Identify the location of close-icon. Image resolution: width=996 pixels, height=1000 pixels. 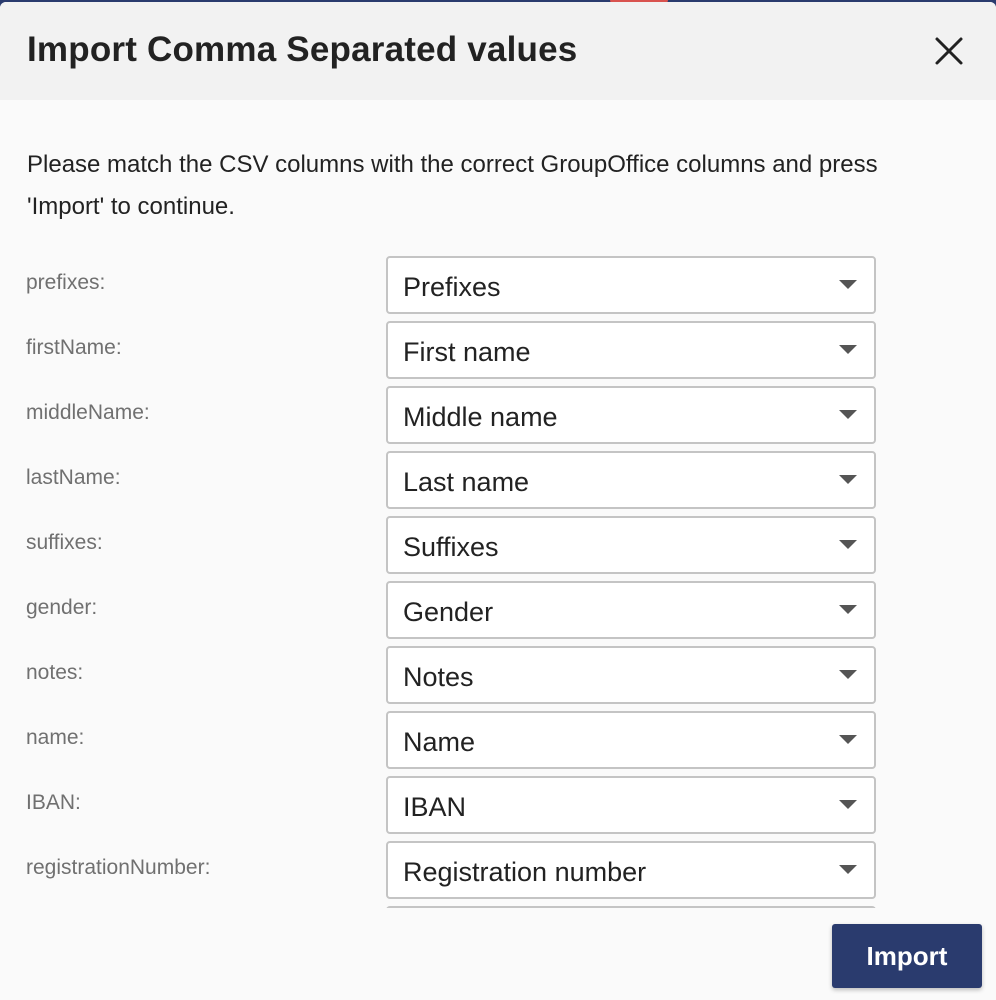
(949, 51).